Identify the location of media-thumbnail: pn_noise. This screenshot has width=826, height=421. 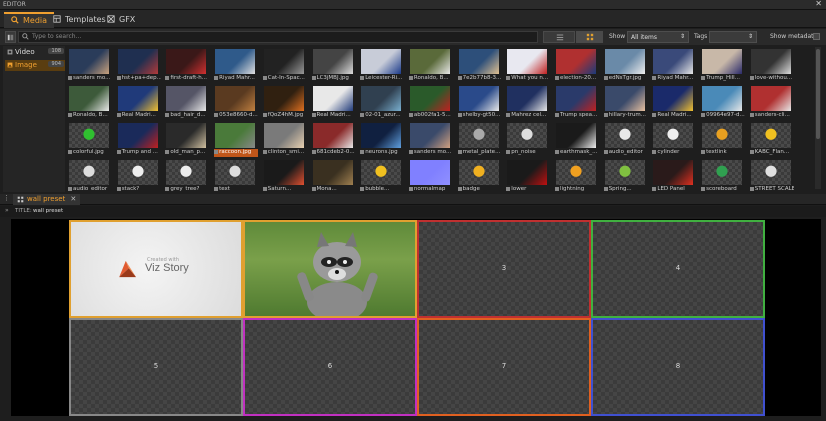
(527, 139).